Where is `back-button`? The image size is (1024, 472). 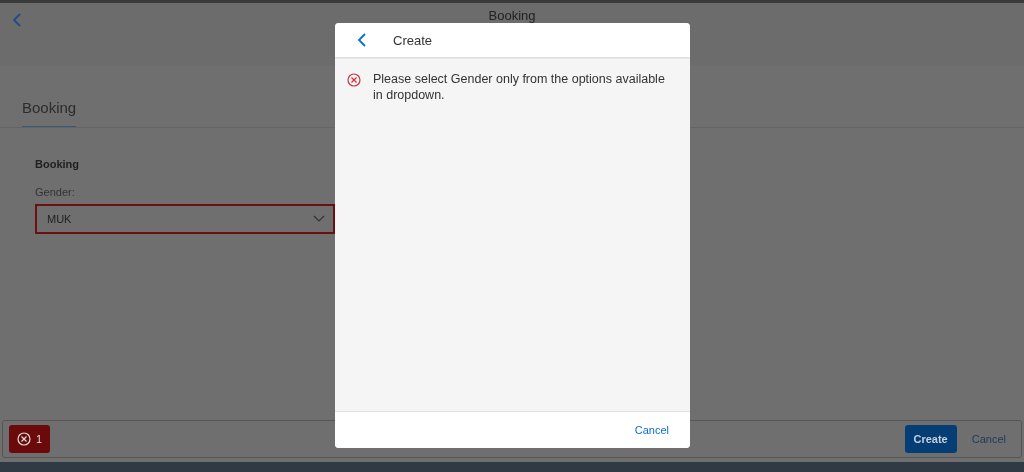
back-button is located at coordinates (362, 40).